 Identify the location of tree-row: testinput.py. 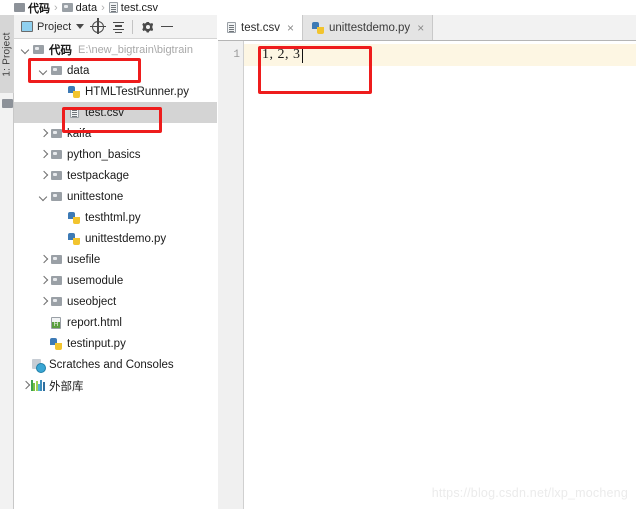
(115, 343).